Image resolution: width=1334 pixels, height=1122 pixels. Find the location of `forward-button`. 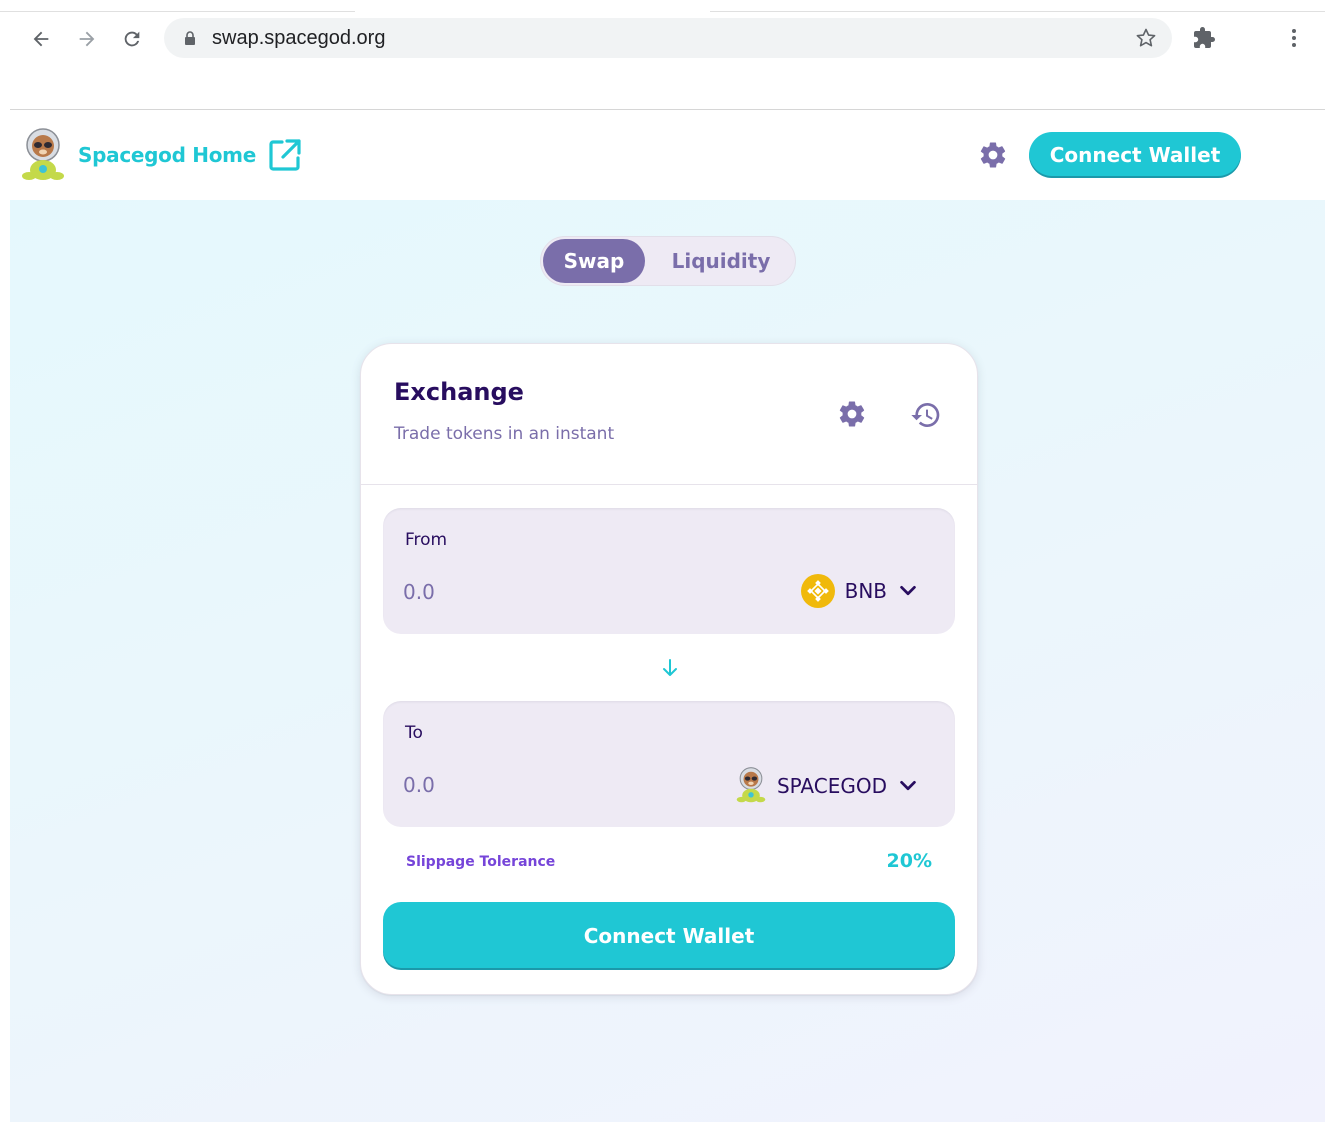

forward-button is located at coordinates (87, 39).